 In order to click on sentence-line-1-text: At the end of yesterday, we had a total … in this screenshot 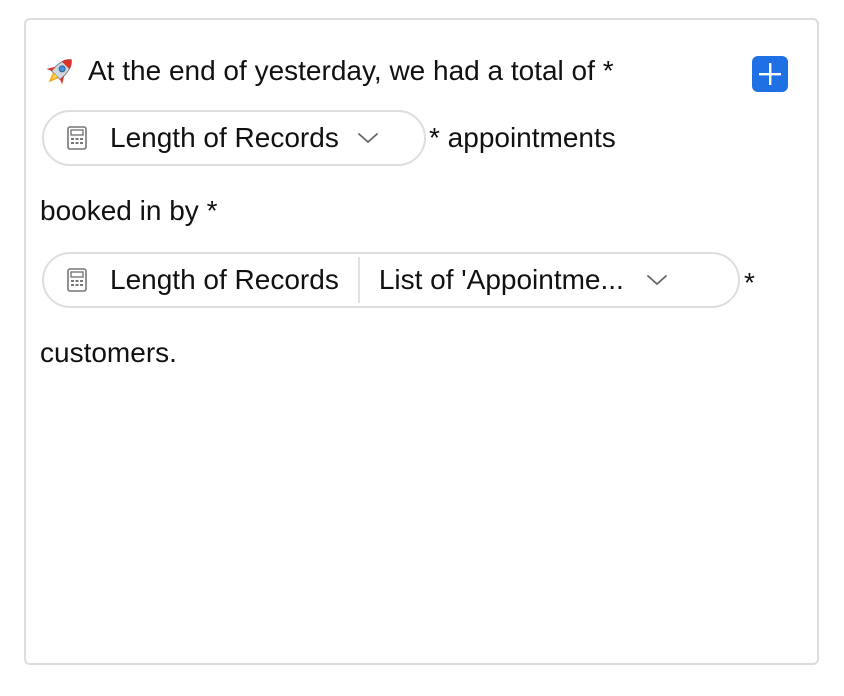, I will do `click(351, 70)`.